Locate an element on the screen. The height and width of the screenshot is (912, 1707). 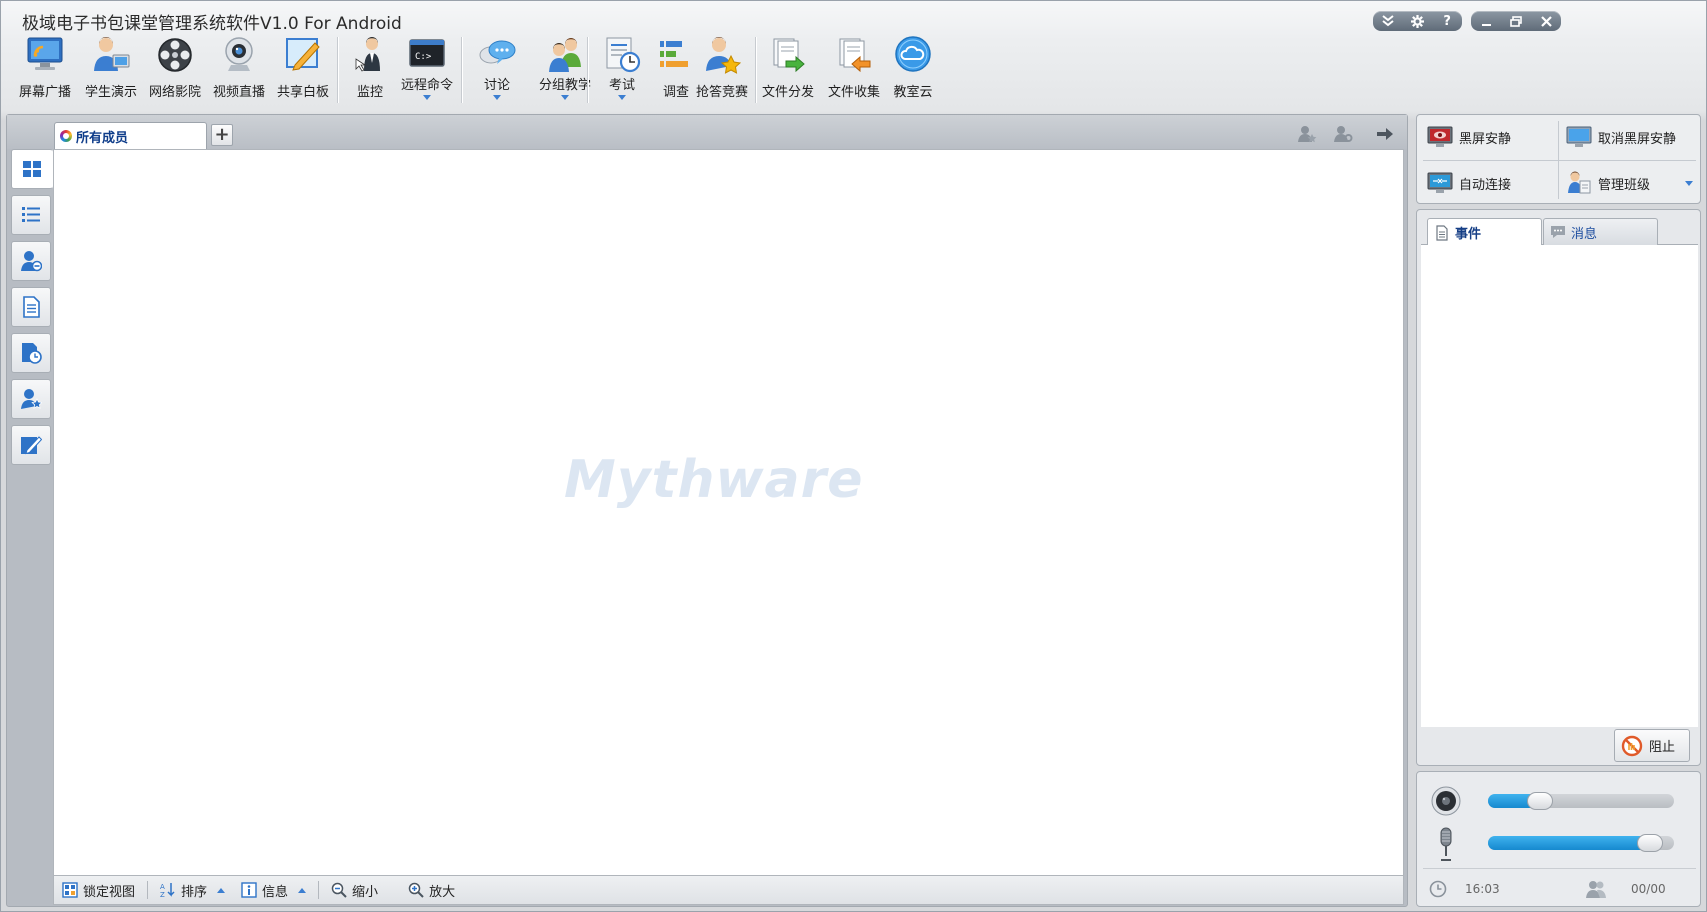
toolbar-monitor: 监控 is located at coordinates (370, 70).